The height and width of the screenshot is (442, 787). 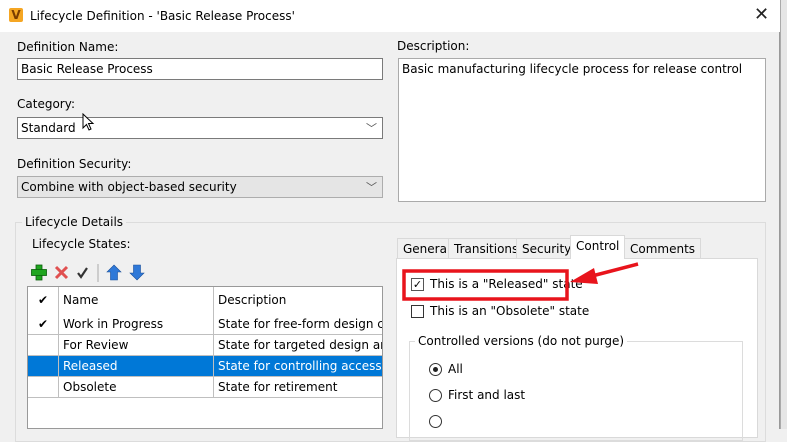 I want to click on table-row: Obsolete State for retirement, so click(x=205, y=387).